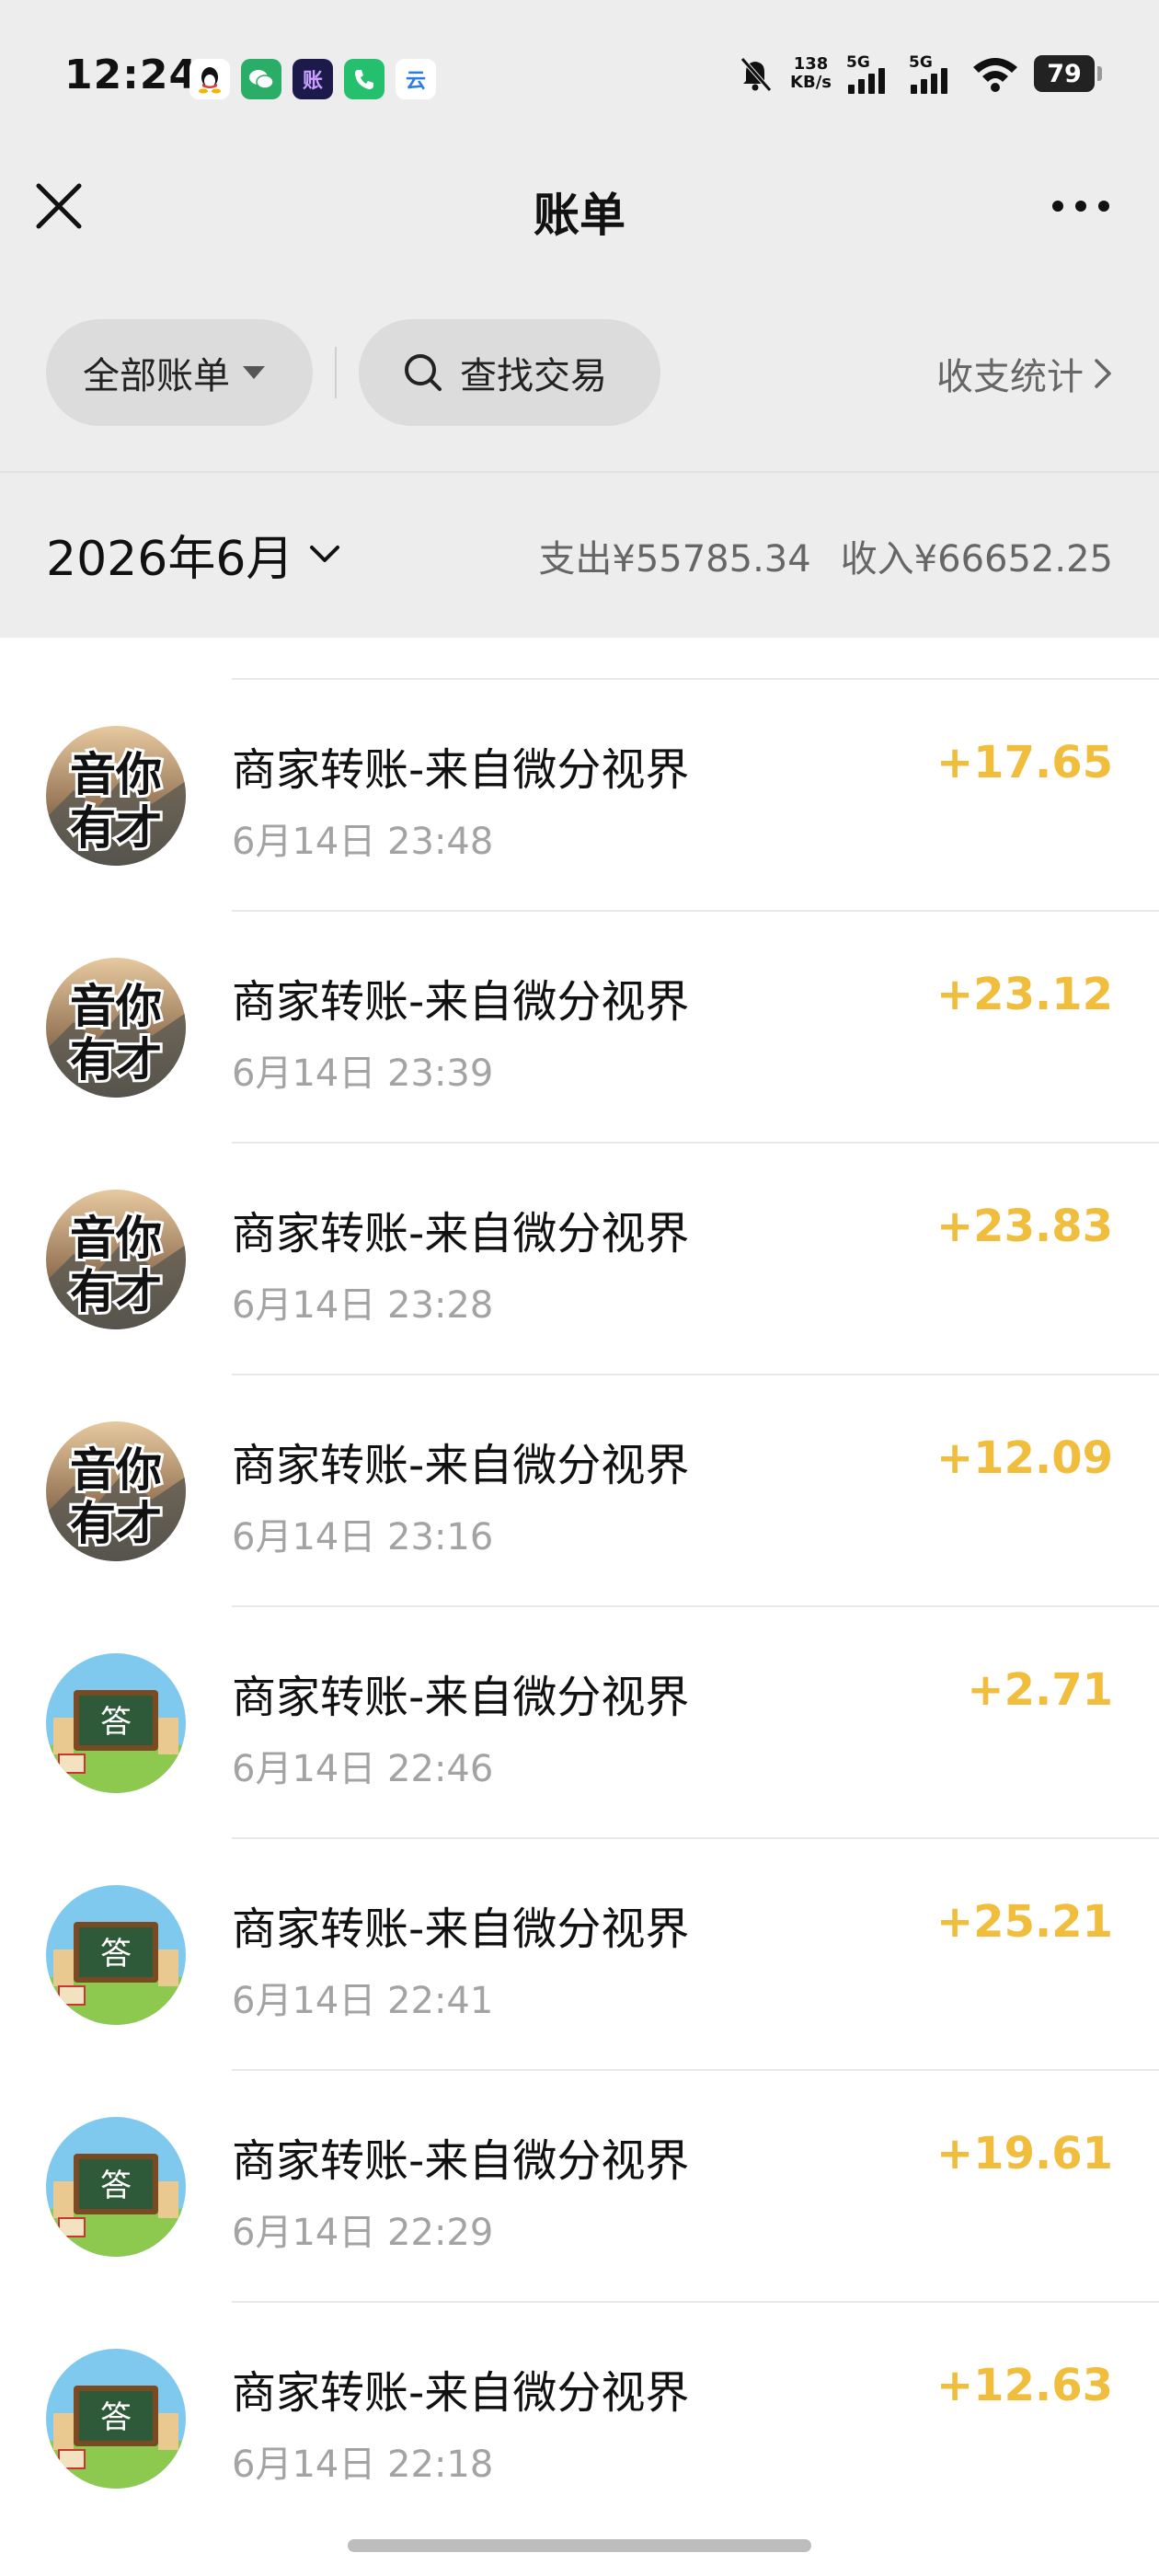  Describe the element at coordinates (131, 75) in the screenshot. I see `clock: 12:24` at that location.